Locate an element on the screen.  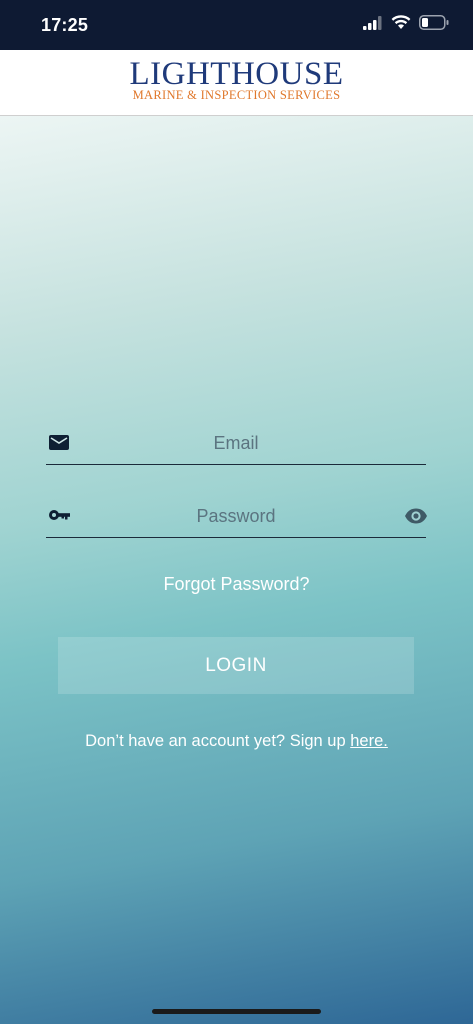
signup-link: here. is located at coordinates (369, 741).